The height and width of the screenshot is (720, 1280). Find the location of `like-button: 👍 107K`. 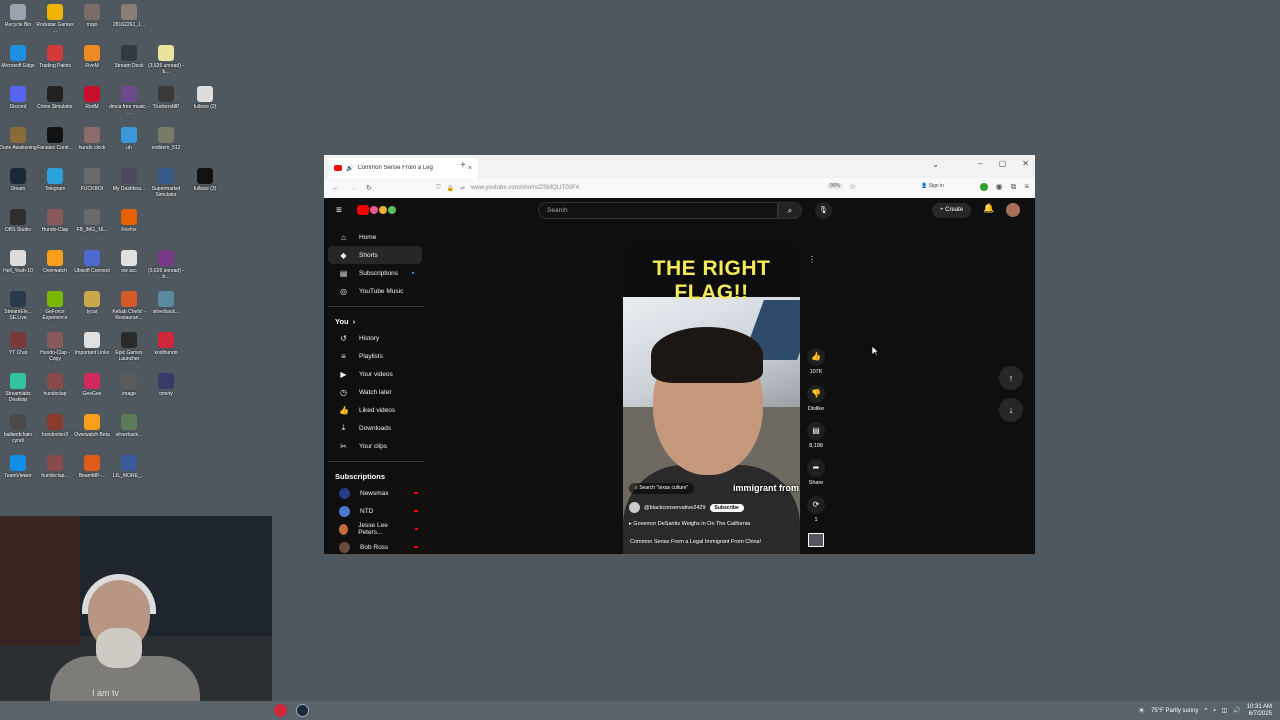

like-button: 👍 107K is located at coordinates (816, 361).